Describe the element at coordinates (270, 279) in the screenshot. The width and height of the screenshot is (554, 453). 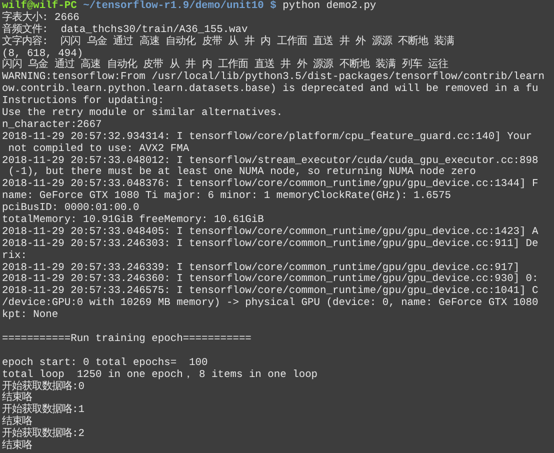
I see `terminal-line: 2018-11-29 20:57:33.246360: I tensorflow/core/common_runtime/gpu/gpu_device.cc:930] 0:` at that location.